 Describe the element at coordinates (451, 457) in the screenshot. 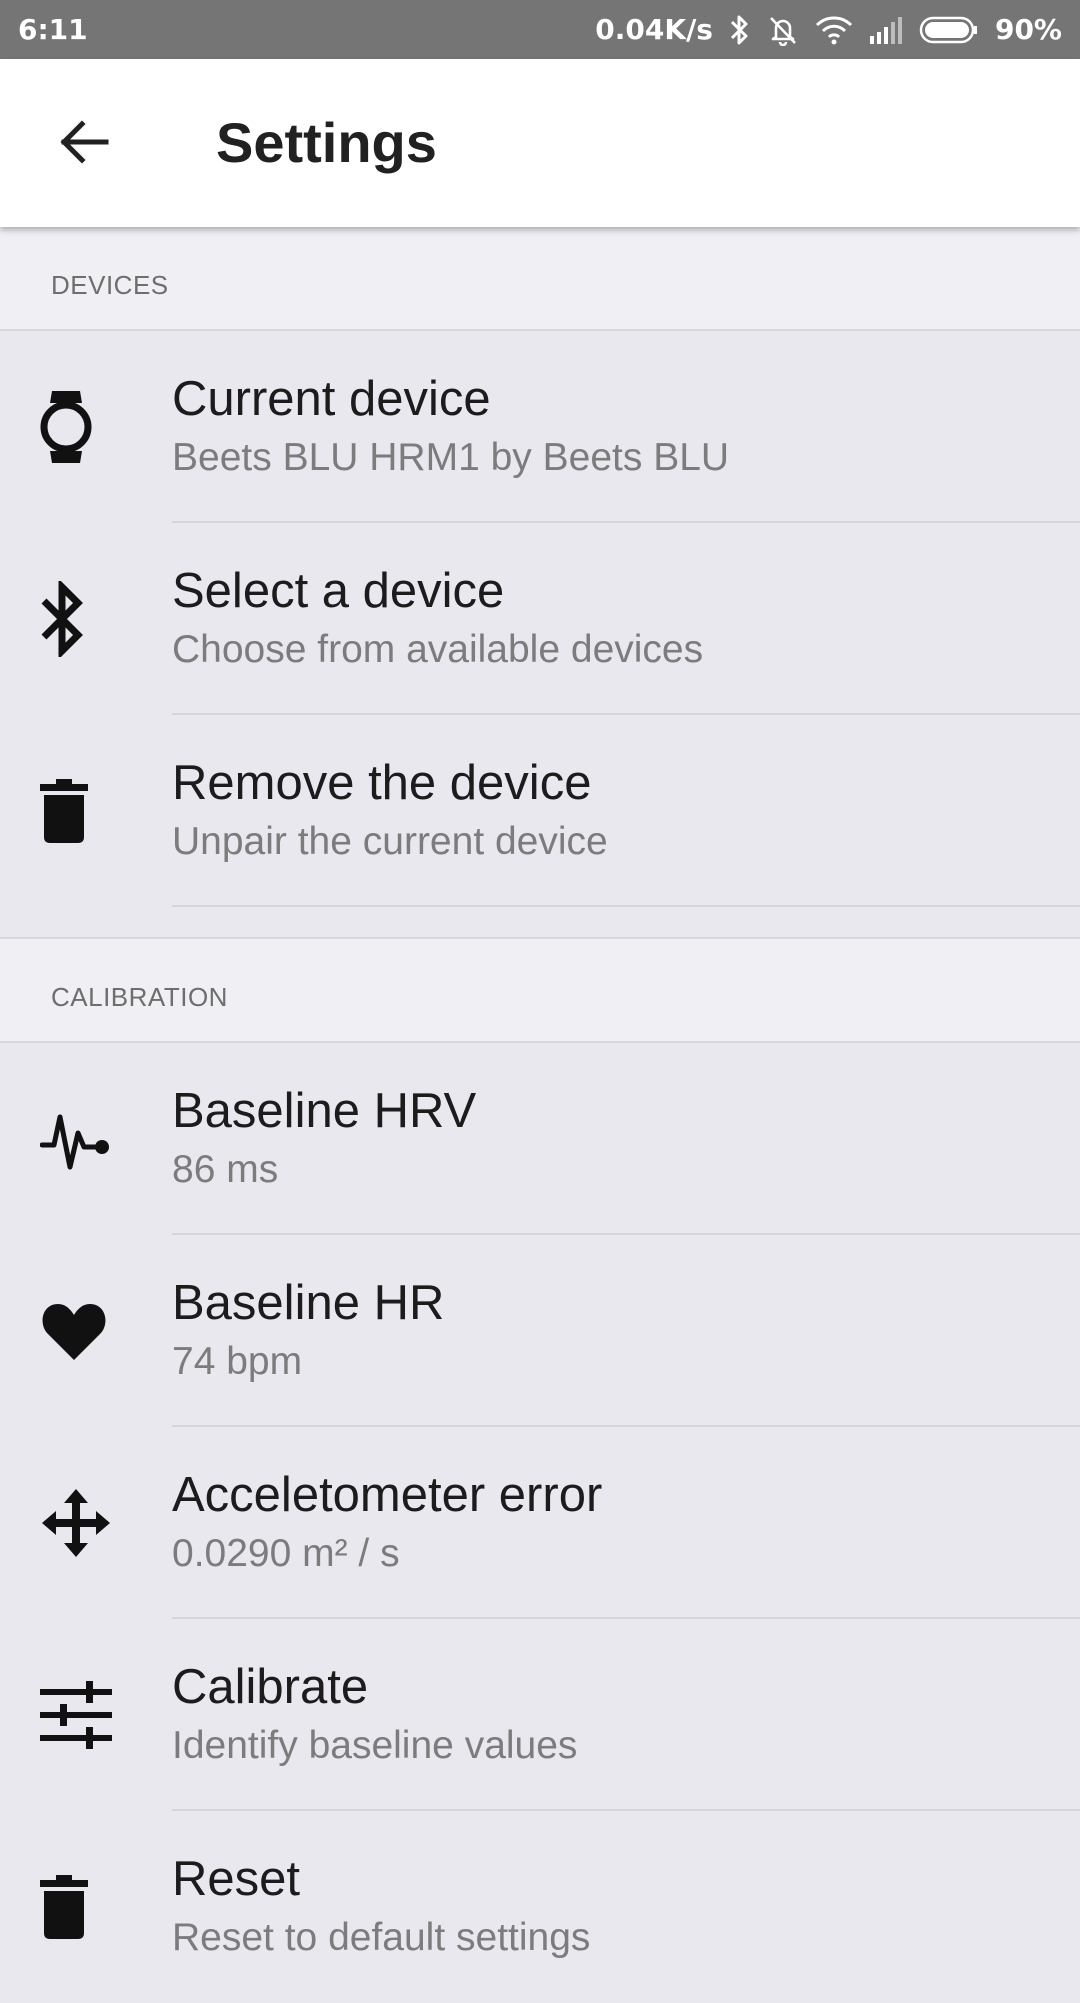

I see `setting-summary: Beets BLU HRM1 by Beets BLU` at that location.